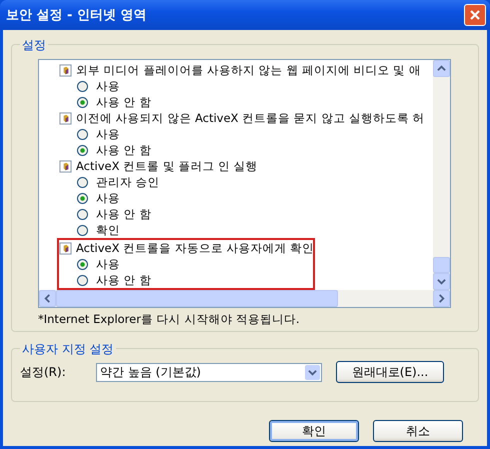 Image resolution: width=490 pixels, height=449 pixels. What do you see at coordinates (441, 175) in the screenshot?
I see `vertical-scrollbar` at bounding box center [441, 175].